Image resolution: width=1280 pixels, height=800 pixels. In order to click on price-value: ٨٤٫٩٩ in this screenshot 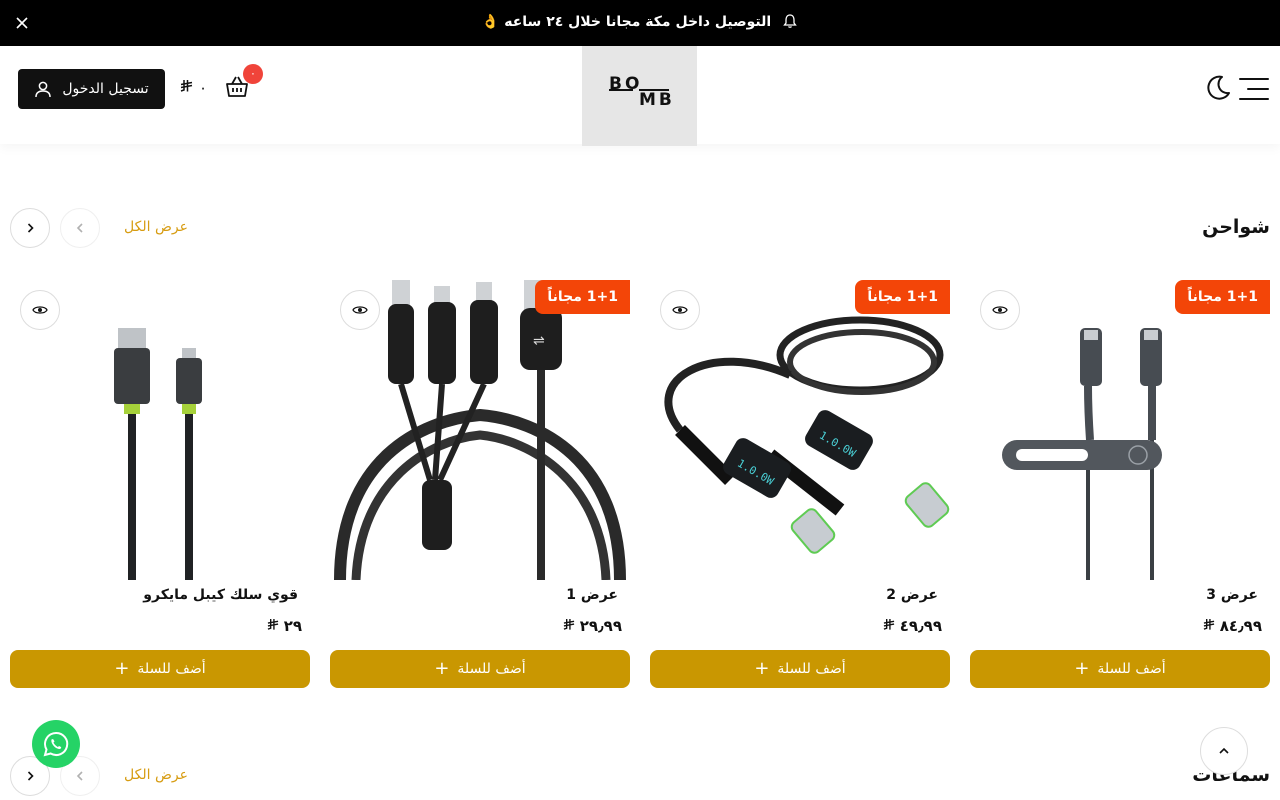, I will do `click(1240, 626)`.